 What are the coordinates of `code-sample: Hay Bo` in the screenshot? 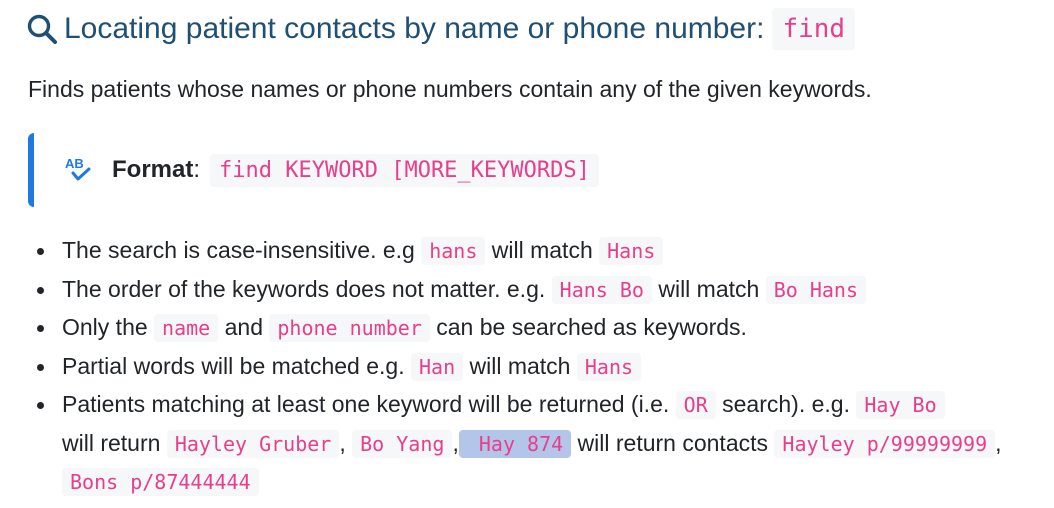 It's located at (900, 405).